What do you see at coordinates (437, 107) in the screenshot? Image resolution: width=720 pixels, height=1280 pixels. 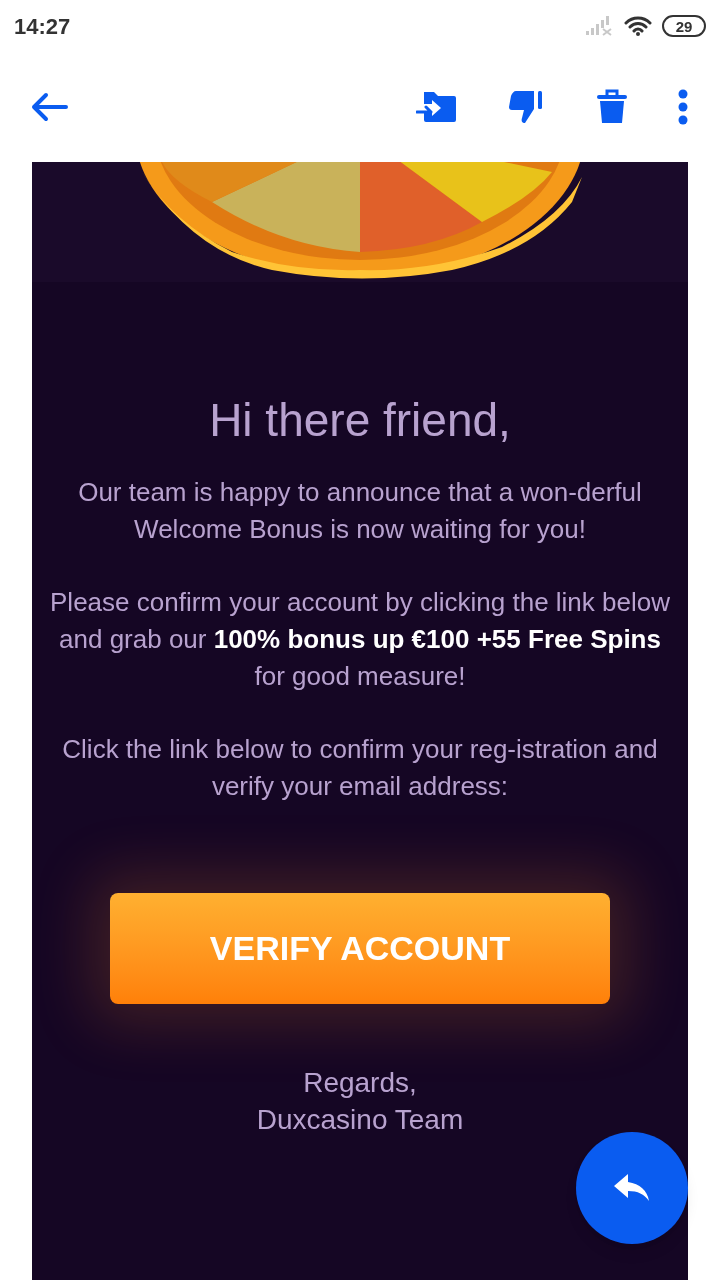 I see `move-to-folder-icon` at bounding box center [437, 107].